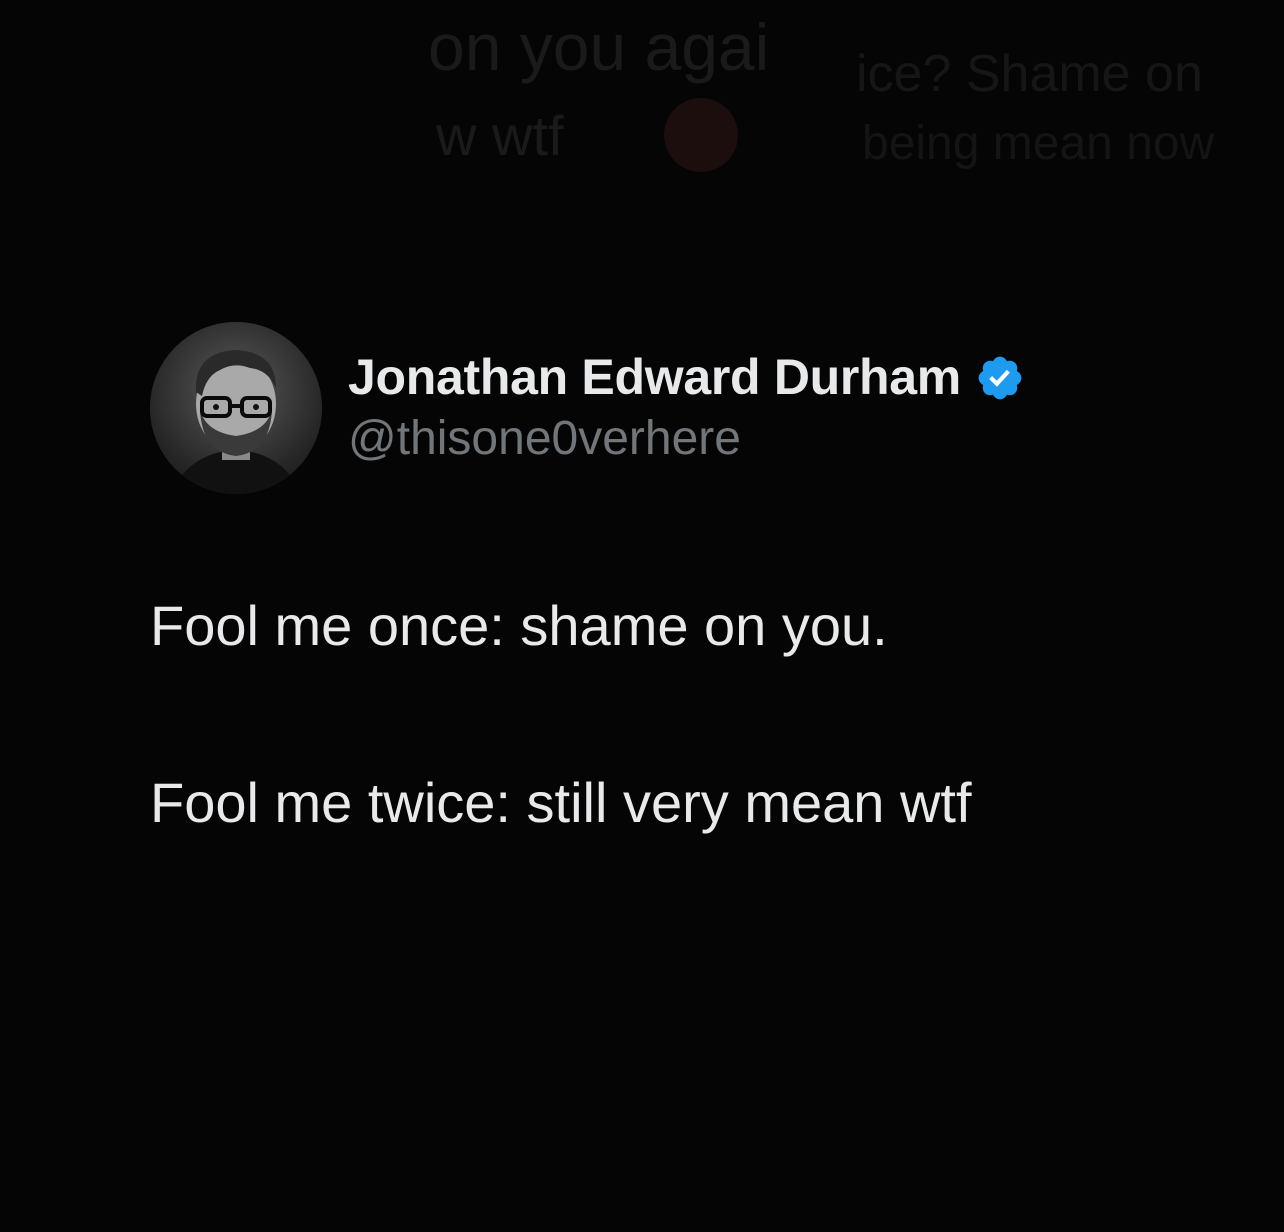 The image size is (1284, 1232). What do you see at coordinates (1038, 143) in the screenshot?
I see `background-fragment: being mean now` at bounding box center [1038, 143].